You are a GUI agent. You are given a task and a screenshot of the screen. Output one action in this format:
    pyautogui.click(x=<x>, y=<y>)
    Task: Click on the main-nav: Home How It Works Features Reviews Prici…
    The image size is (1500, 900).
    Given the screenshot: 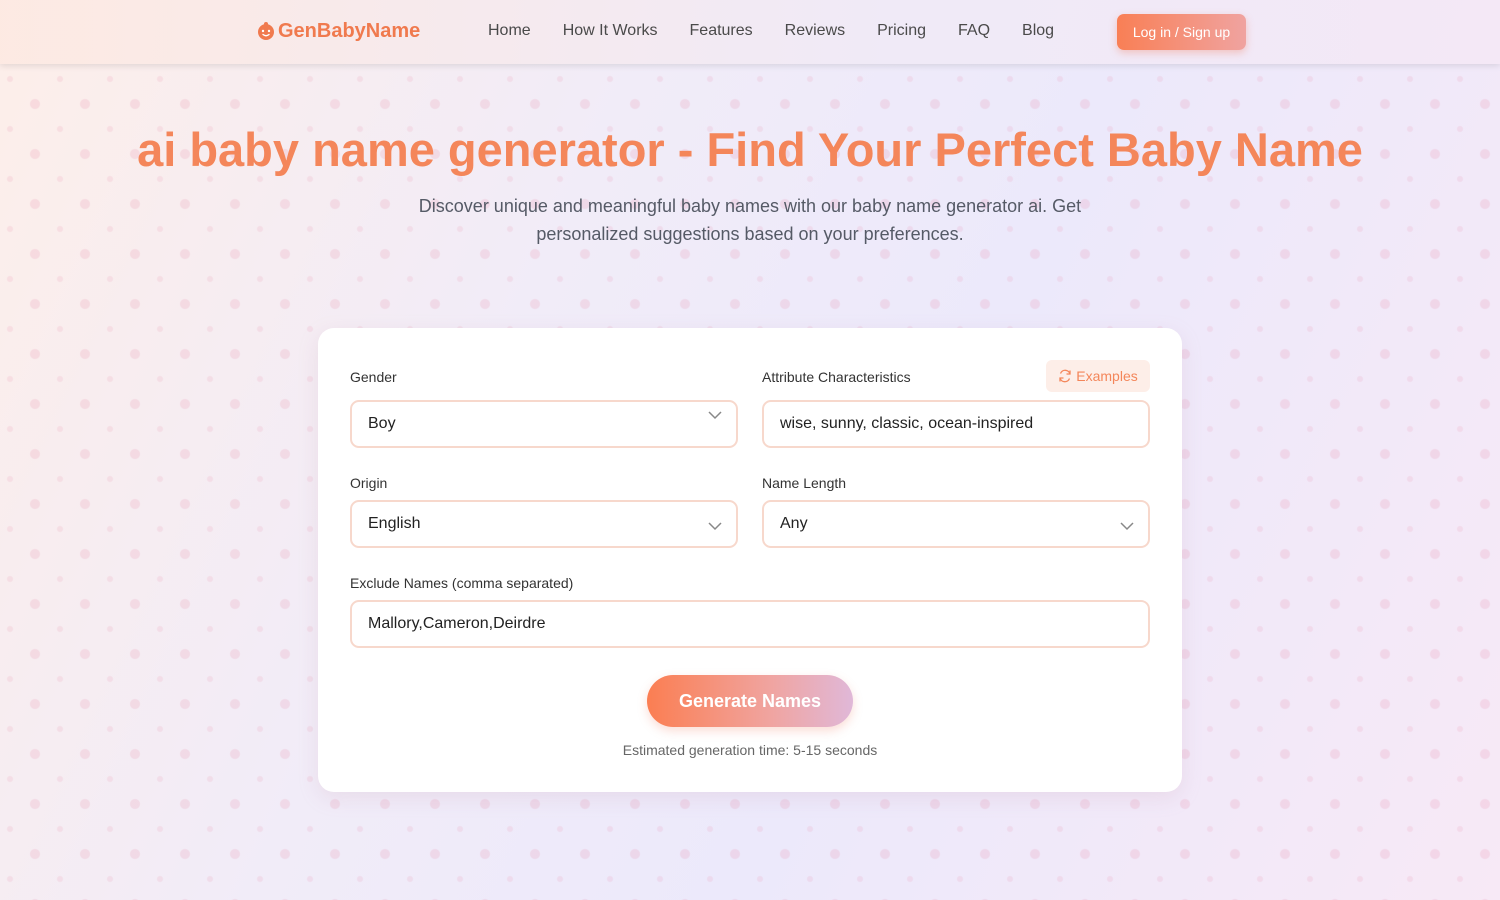 What is the action you would take?
    pyautogui.click(x=771, y=31)
    